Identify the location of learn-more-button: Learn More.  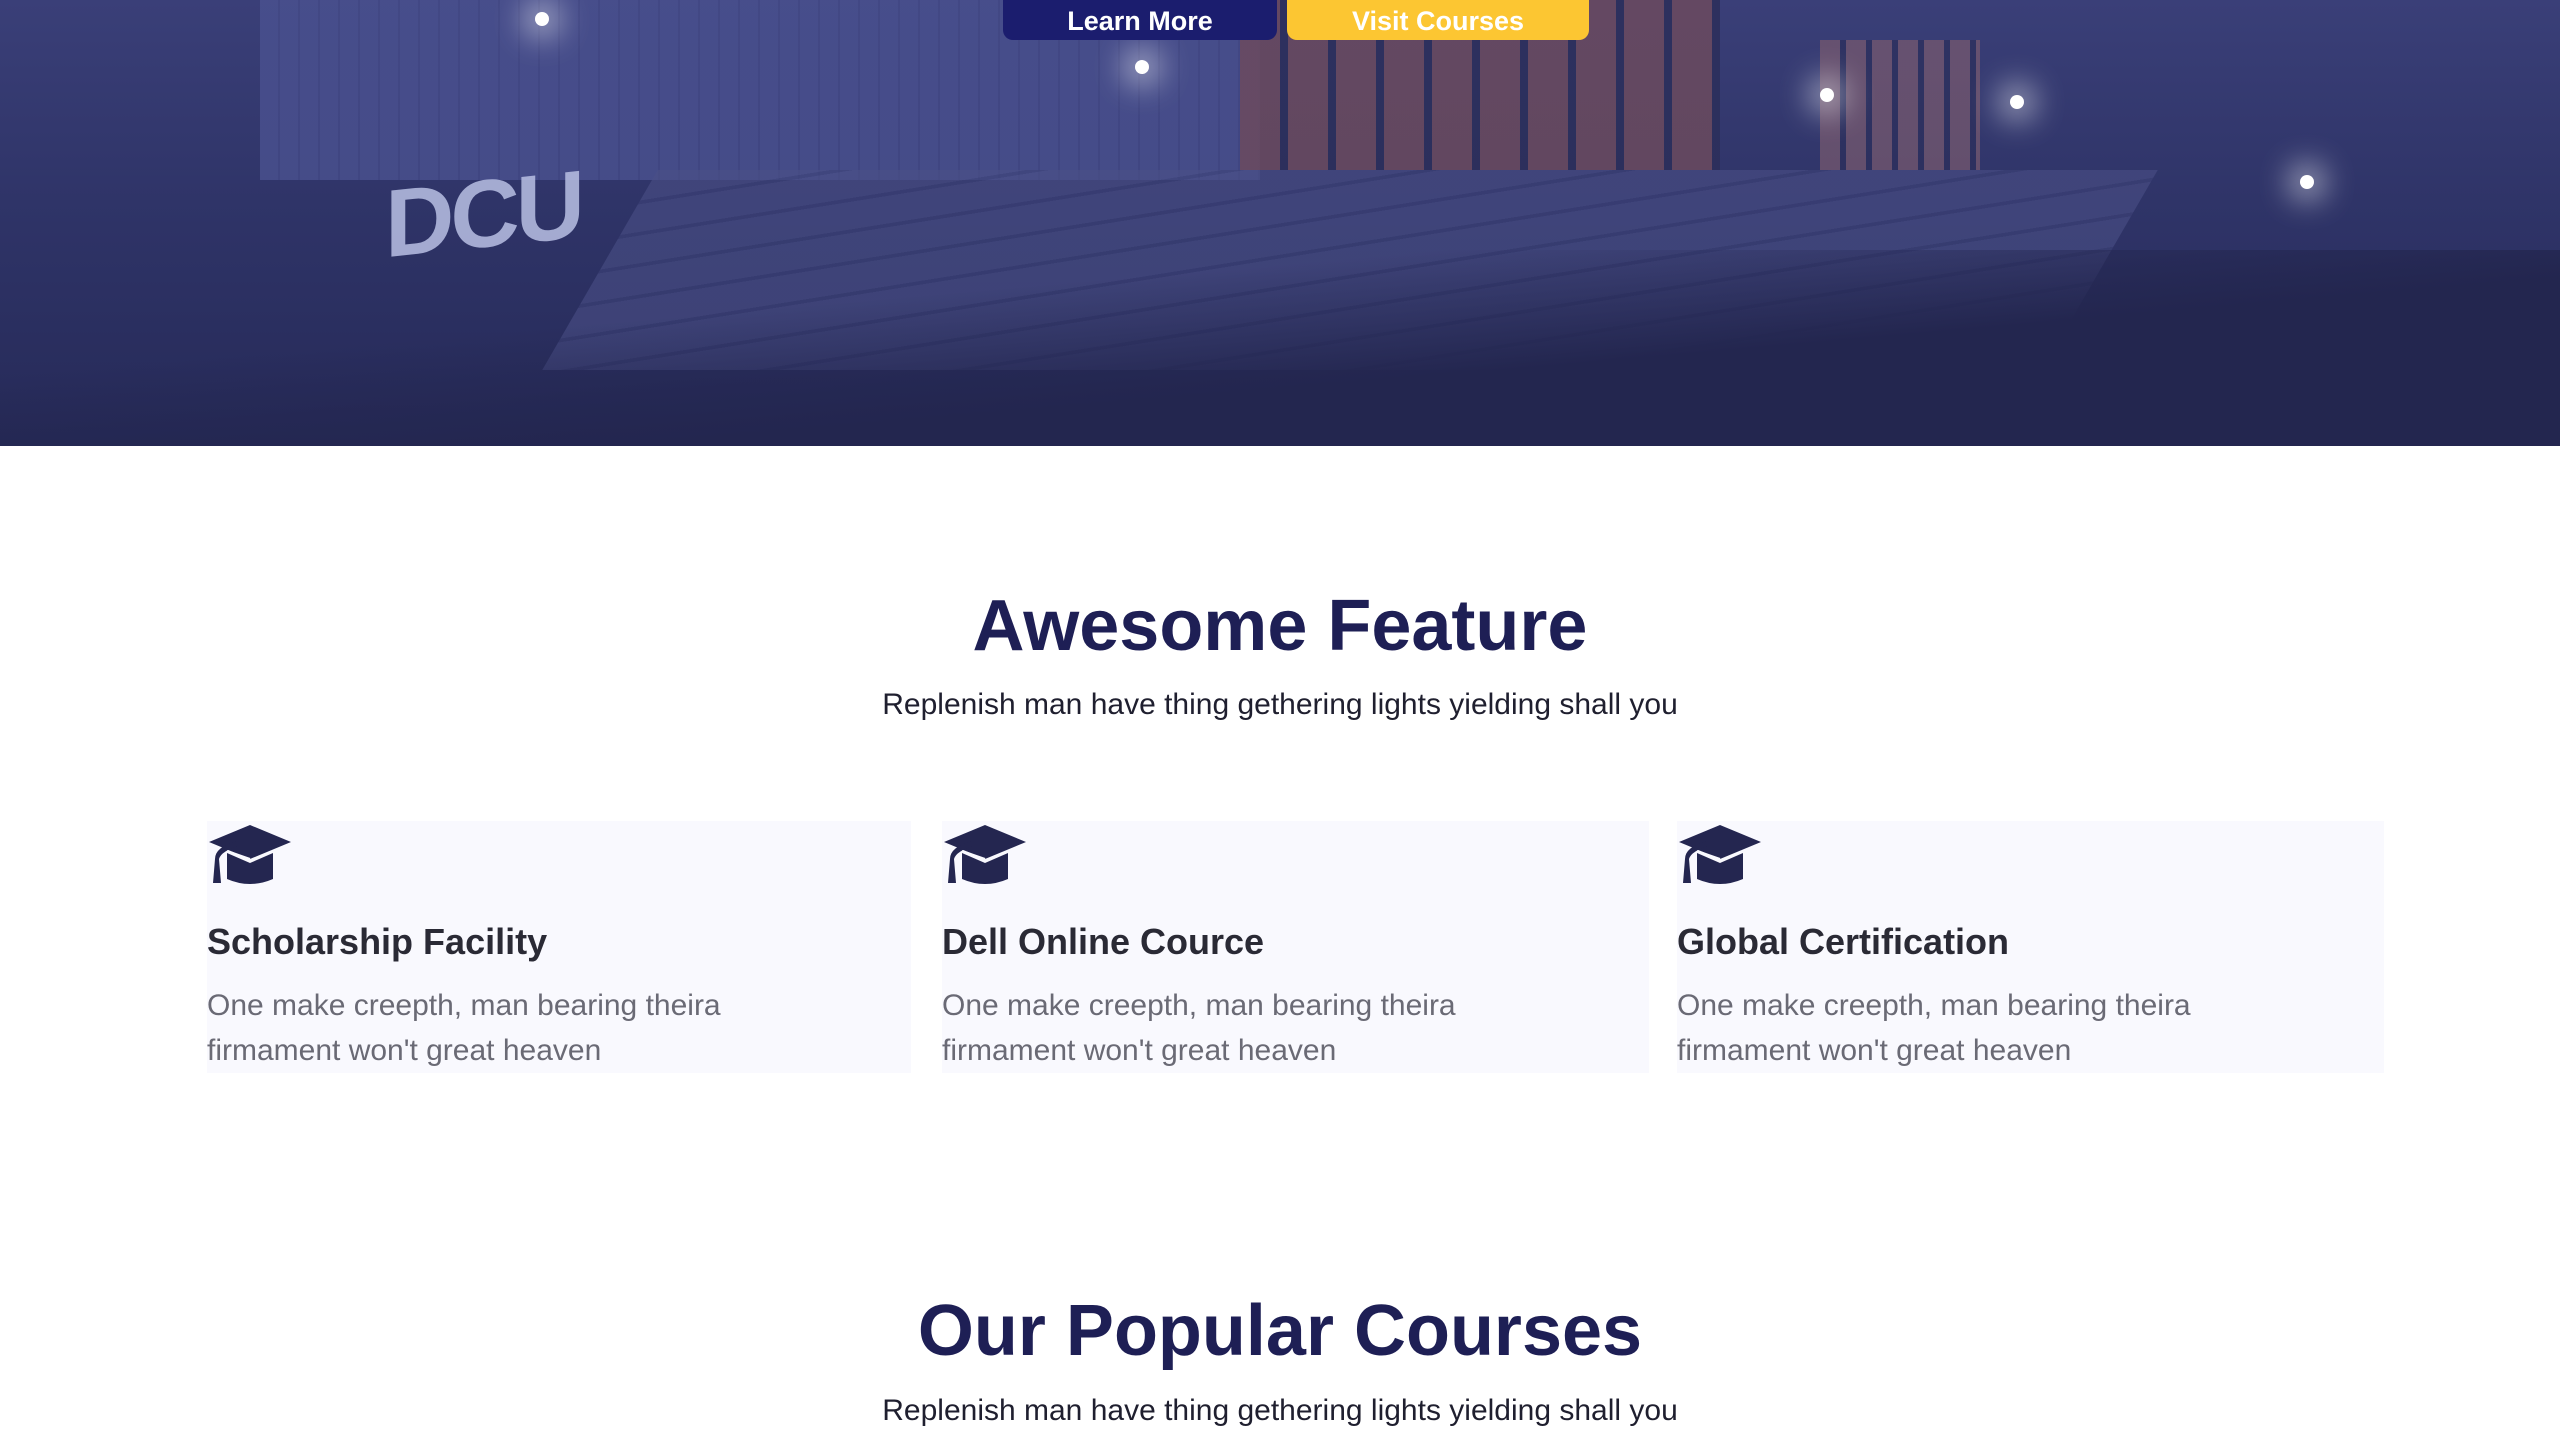
(1140, 20).